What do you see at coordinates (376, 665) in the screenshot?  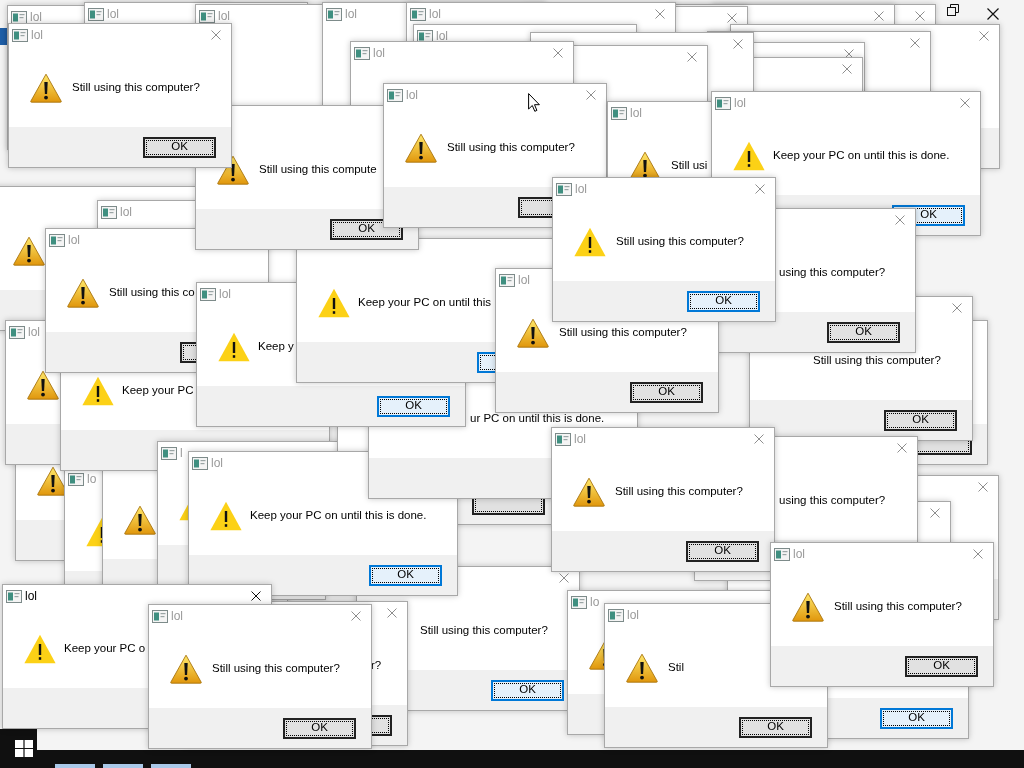 I see `dialog-message: r?` at bounding box center [376, 665].